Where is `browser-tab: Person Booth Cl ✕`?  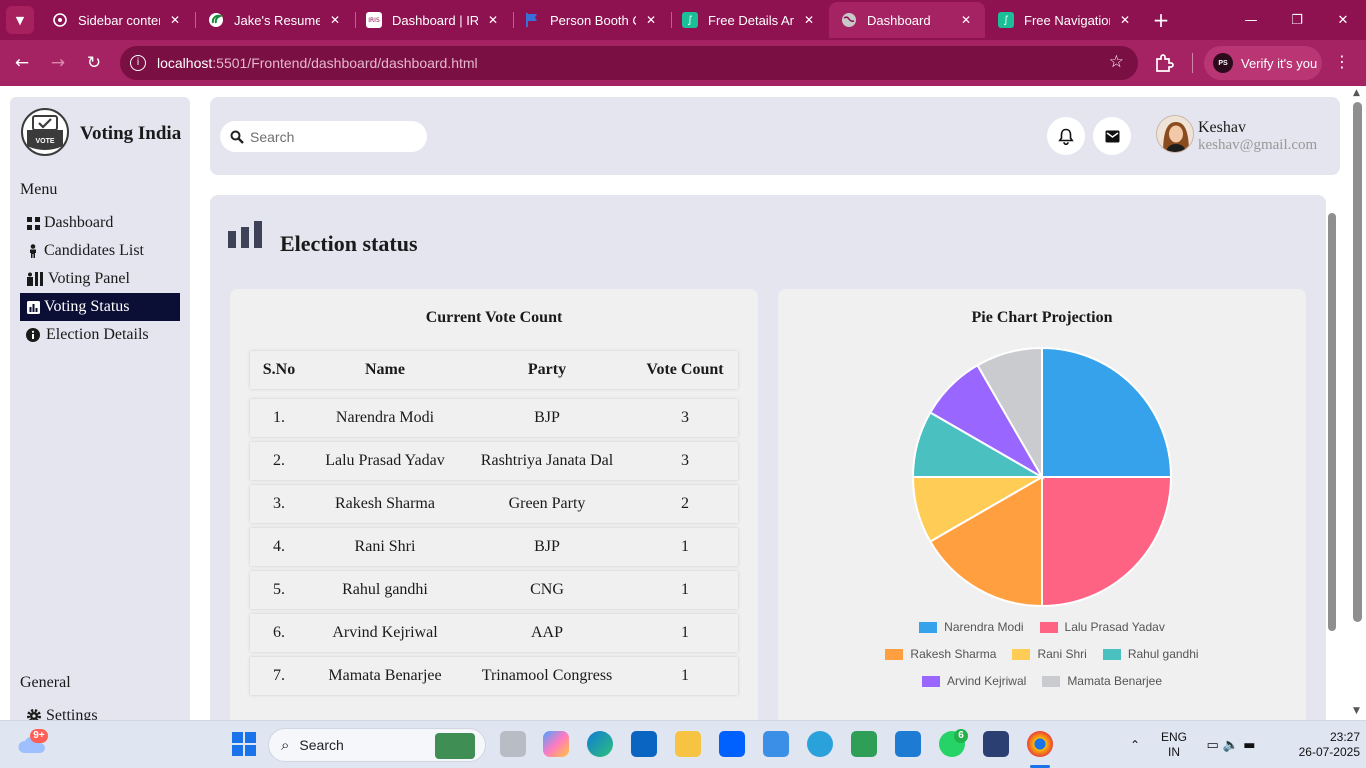 browser-tab: Person Booth Cl ✕ is located at coordinates (591, 20).